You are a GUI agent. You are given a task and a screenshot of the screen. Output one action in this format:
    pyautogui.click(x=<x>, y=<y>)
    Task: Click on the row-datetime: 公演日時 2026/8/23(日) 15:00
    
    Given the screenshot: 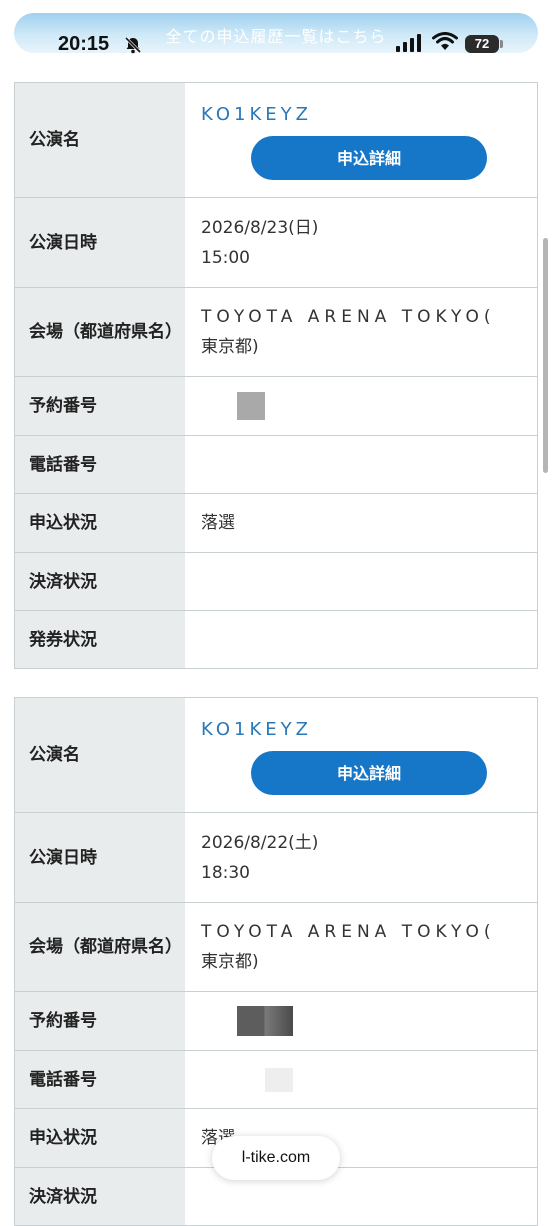 What is the action you would take?
    pyautogui.click(x=276, y=242)
    